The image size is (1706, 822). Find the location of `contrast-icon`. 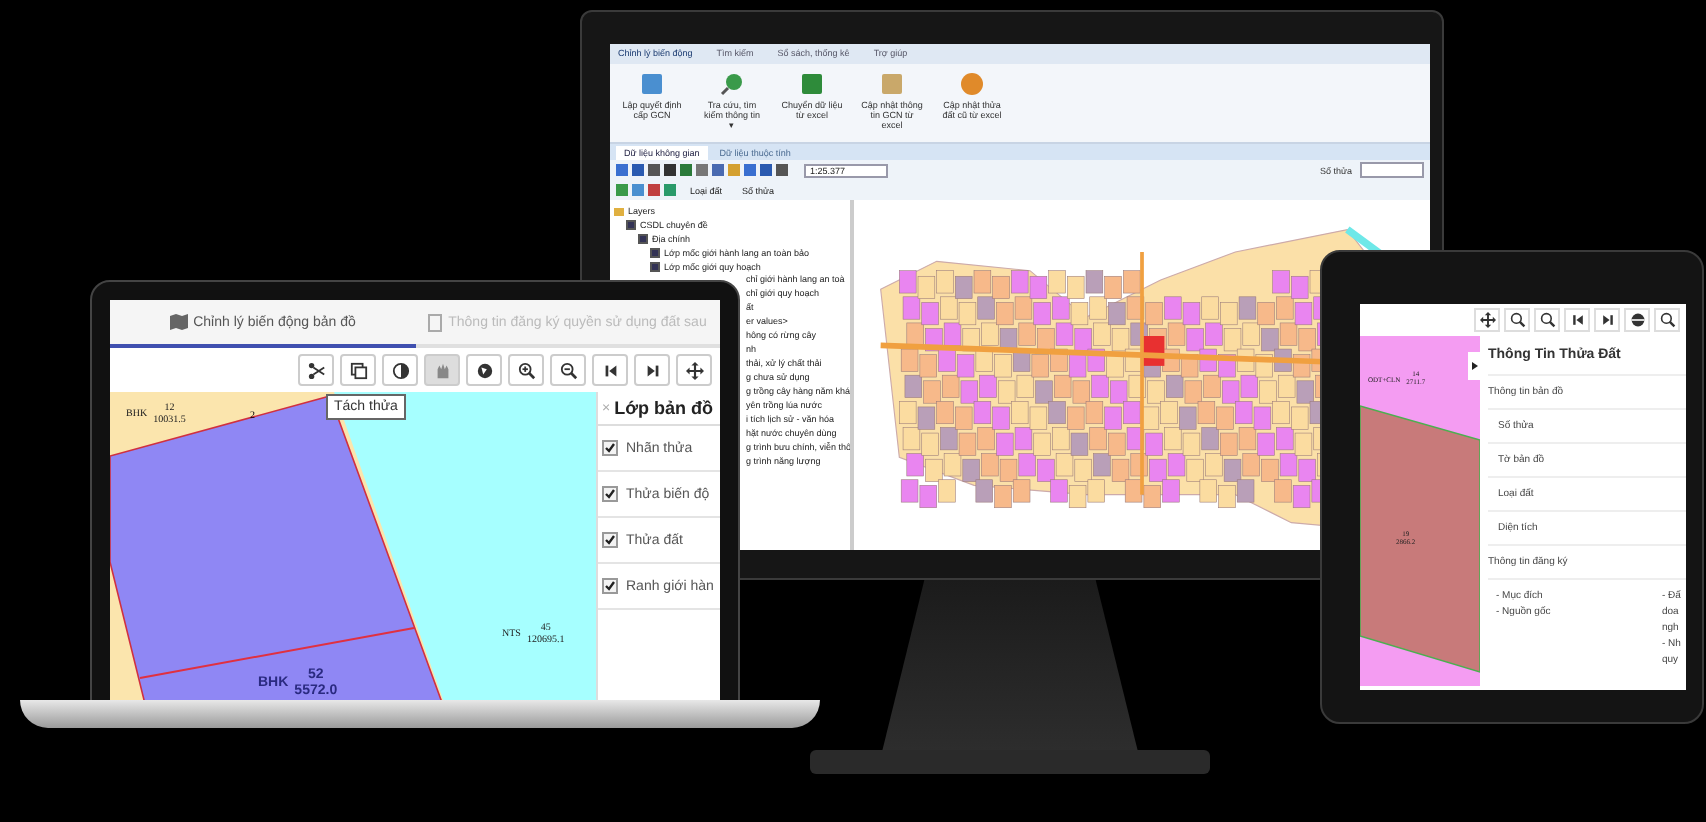

contrast-icon is located at coordinates (400, 370).